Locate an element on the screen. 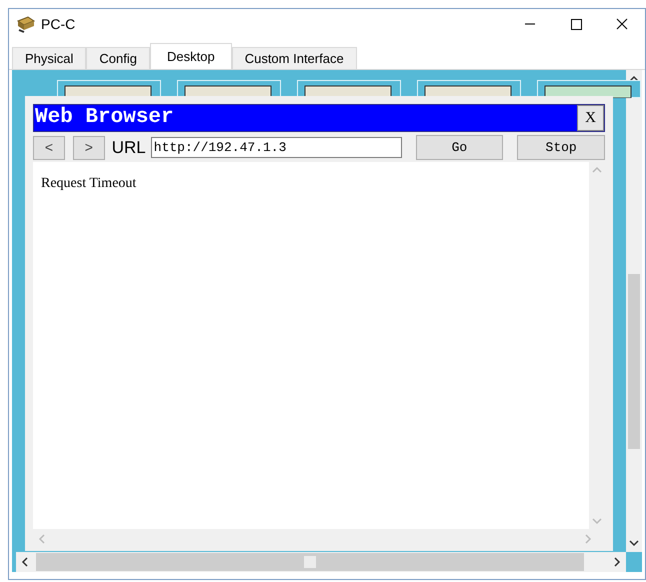 The width and height of the screenshot is (646, 582). scroll-down-icon is located at coordinates (634, 543).